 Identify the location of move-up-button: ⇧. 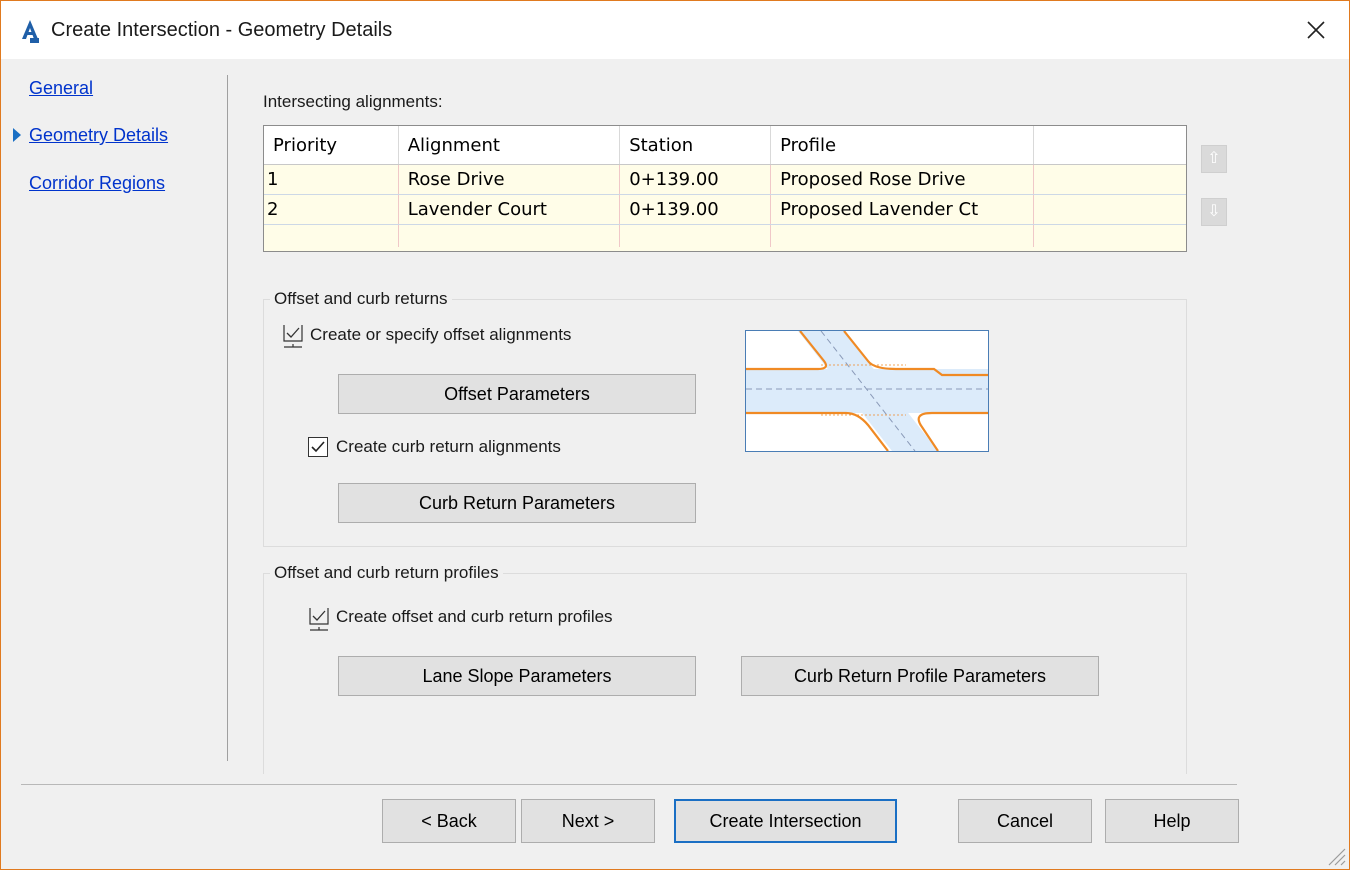
(1214, 159).